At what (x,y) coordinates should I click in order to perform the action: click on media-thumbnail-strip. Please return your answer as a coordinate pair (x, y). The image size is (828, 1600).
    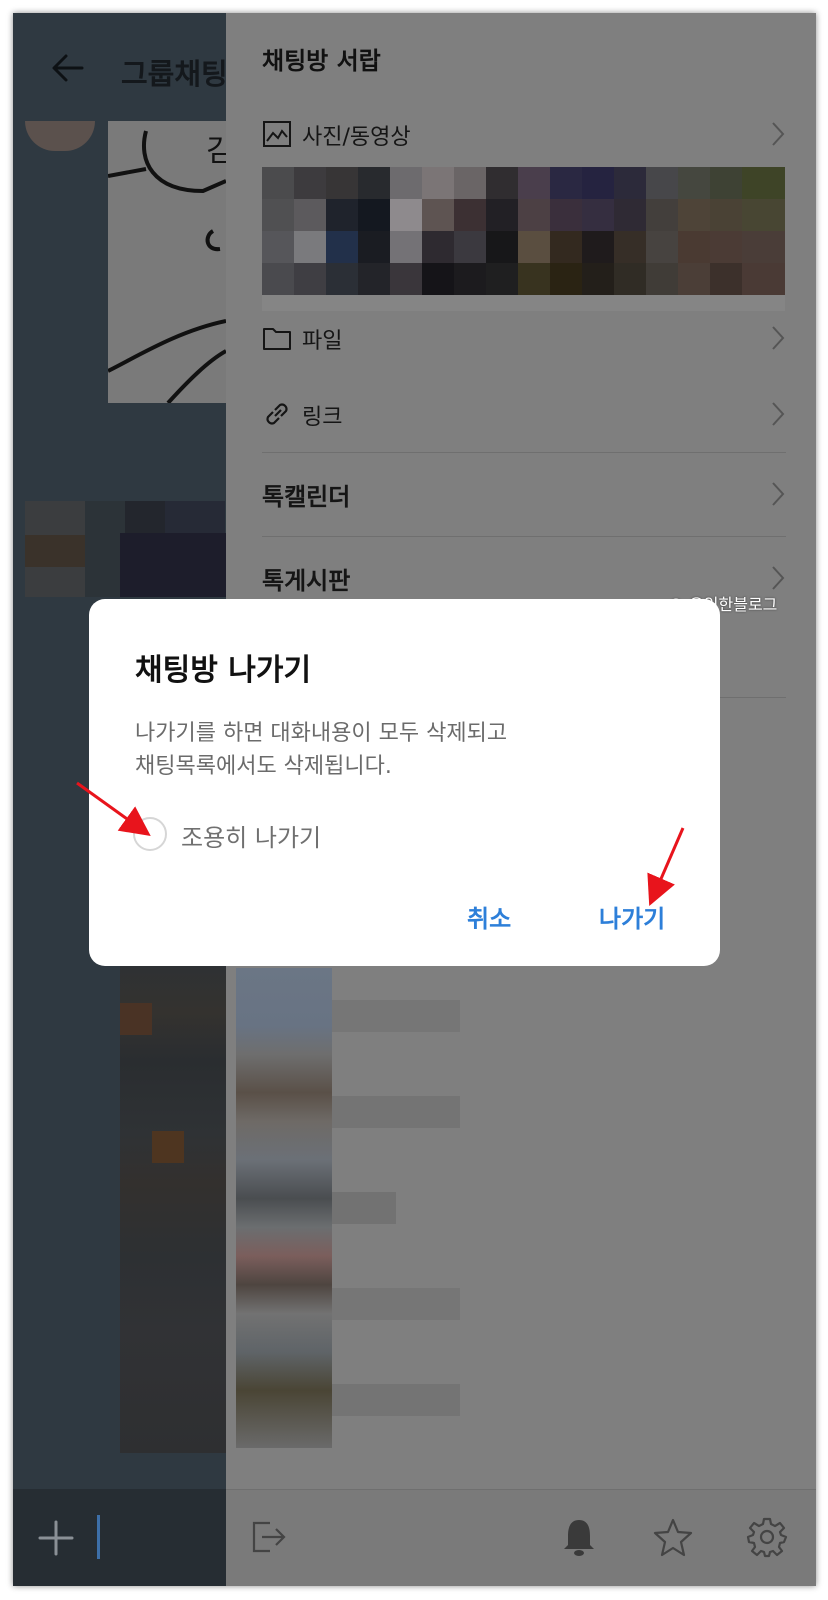
    Looking at the image, I should click on (523, 239).